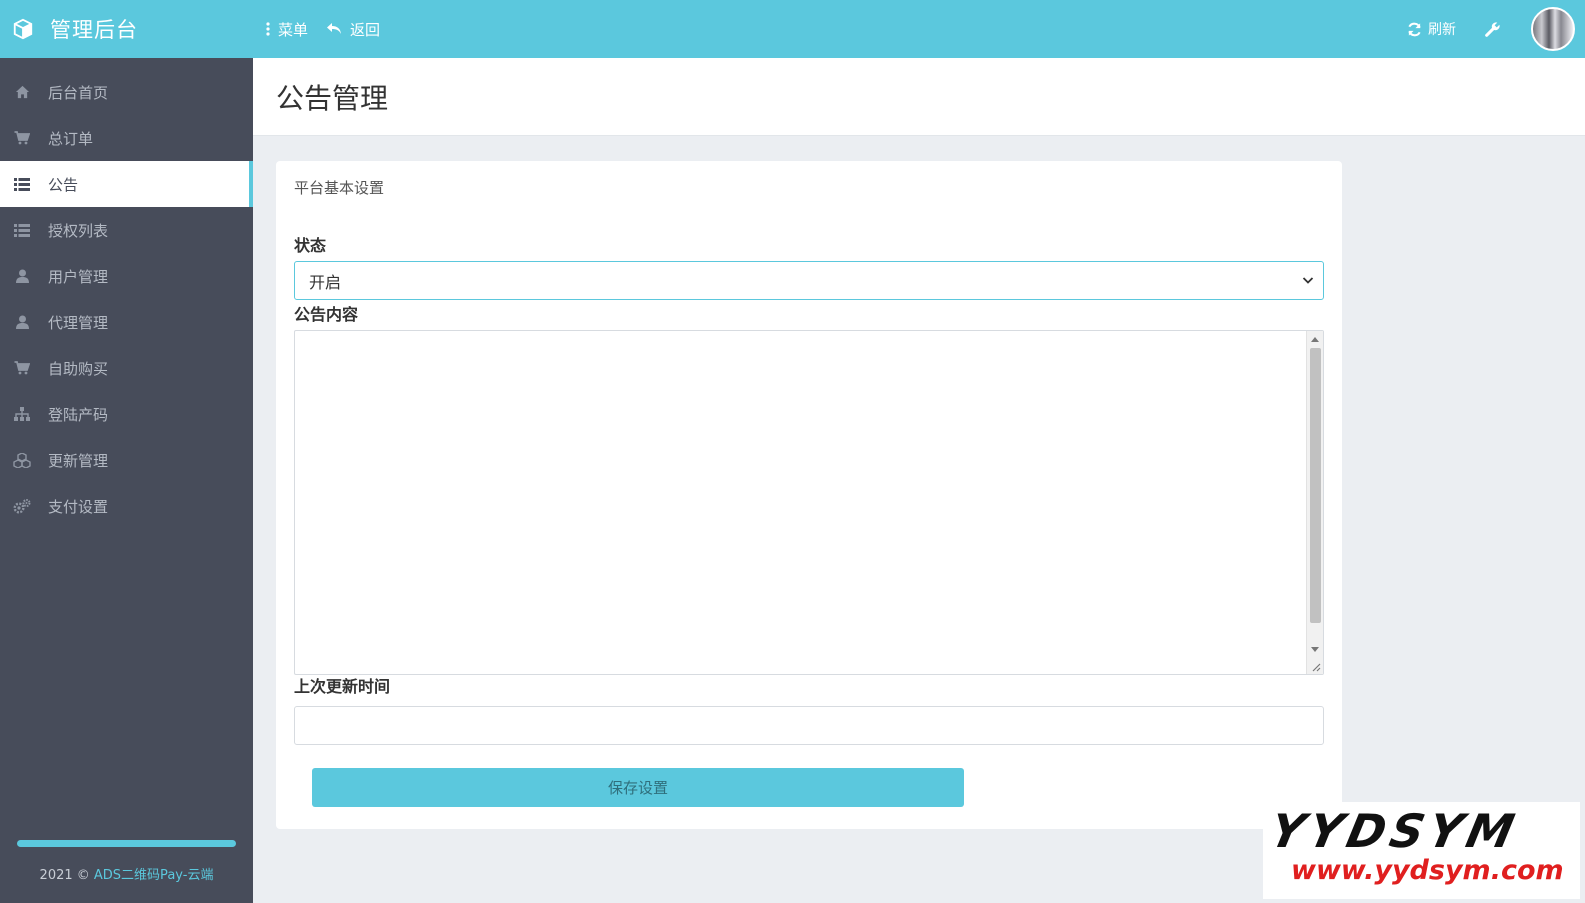  I want to click on brand: 管理后台, so click(126, 29).